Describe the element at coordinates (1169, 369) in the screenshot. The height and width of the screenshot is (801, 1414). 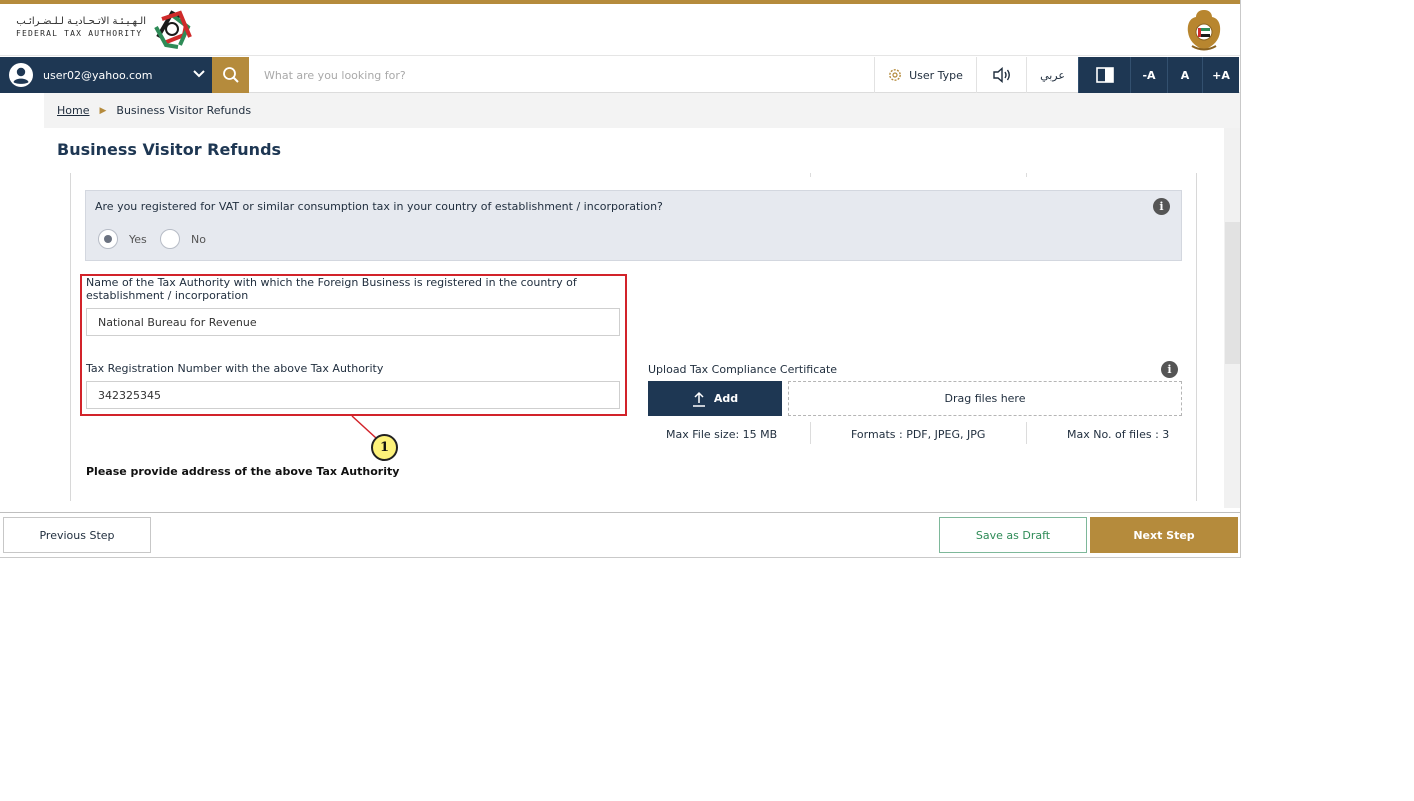
I see `info-icon: i` at that location.